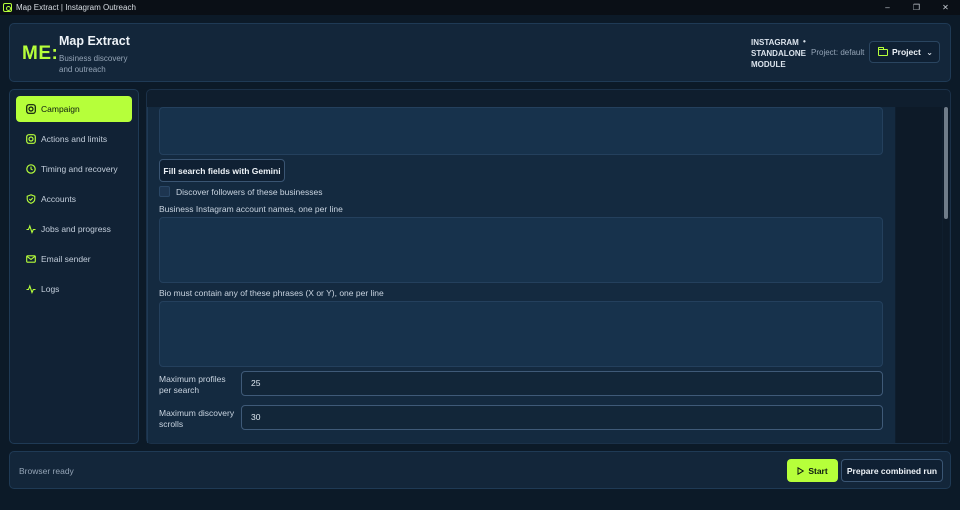 This screenshot has height=510, width=960. I want to click on folder-icon, so click(883, 51).